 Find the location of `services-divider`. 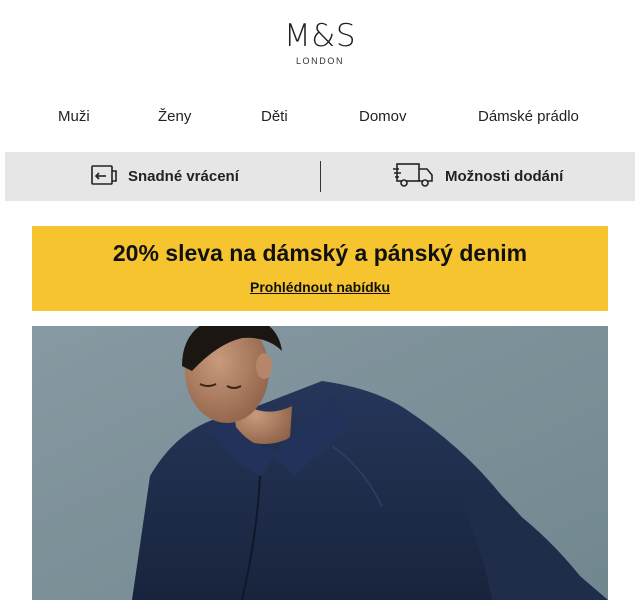

services-divider is located at coordinates (320, 176).